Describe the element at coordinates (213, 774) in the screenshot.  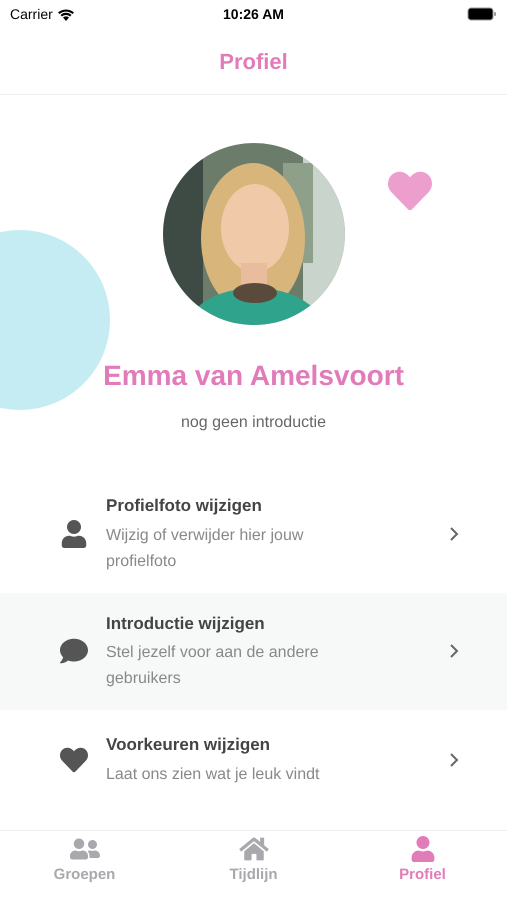
I see `menu-subtitle: Laat ons zien wat je leuk vindt` at that location.